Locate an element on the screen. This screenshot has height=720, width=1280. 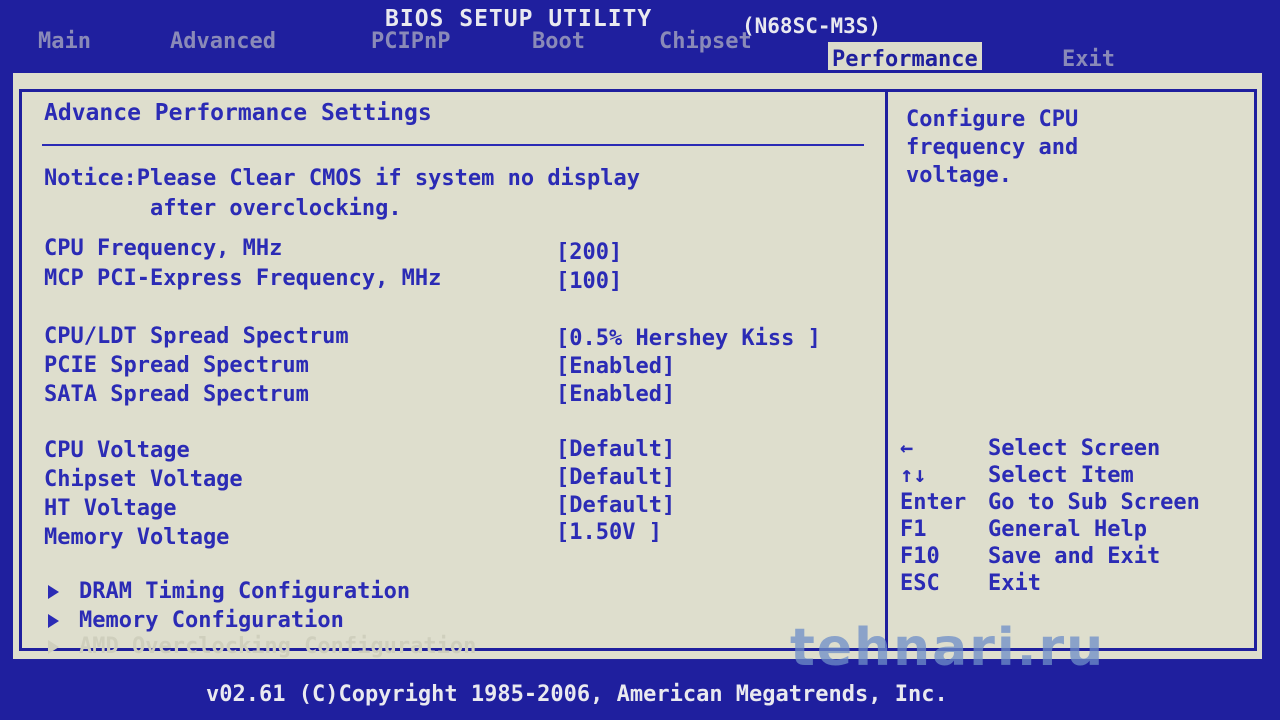
setting-value-chipset-voltage: [Default] is located at coordinates (615, 477).